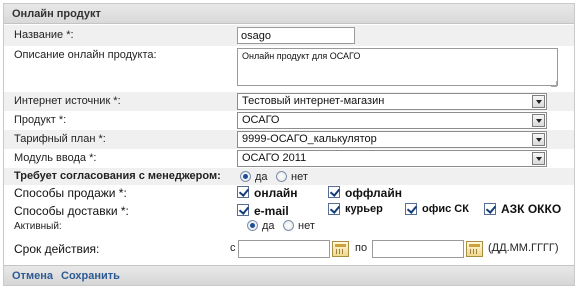 This screenshot has height=290, width=578. I want to click on validity-from-label: с, so click(233, 248).